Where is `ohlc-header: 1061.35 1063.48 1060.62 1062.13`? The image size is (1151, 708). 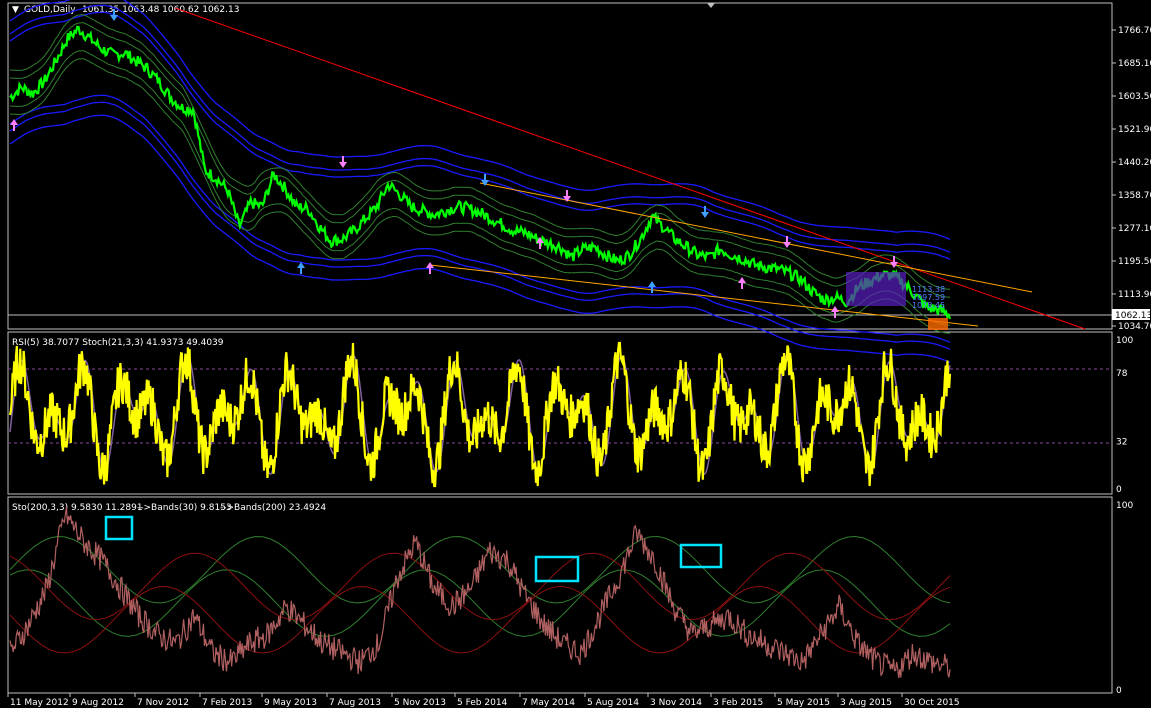 ohlc-header: 1061.35 1063.48 1060.62 1062.13 is located at coordinates (160, 10).